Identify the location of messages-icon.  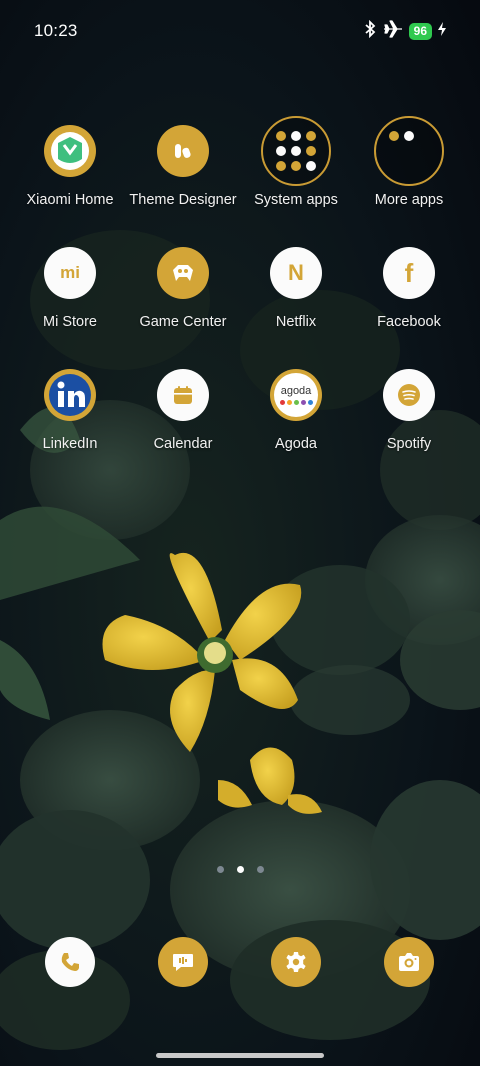
(183, 962).